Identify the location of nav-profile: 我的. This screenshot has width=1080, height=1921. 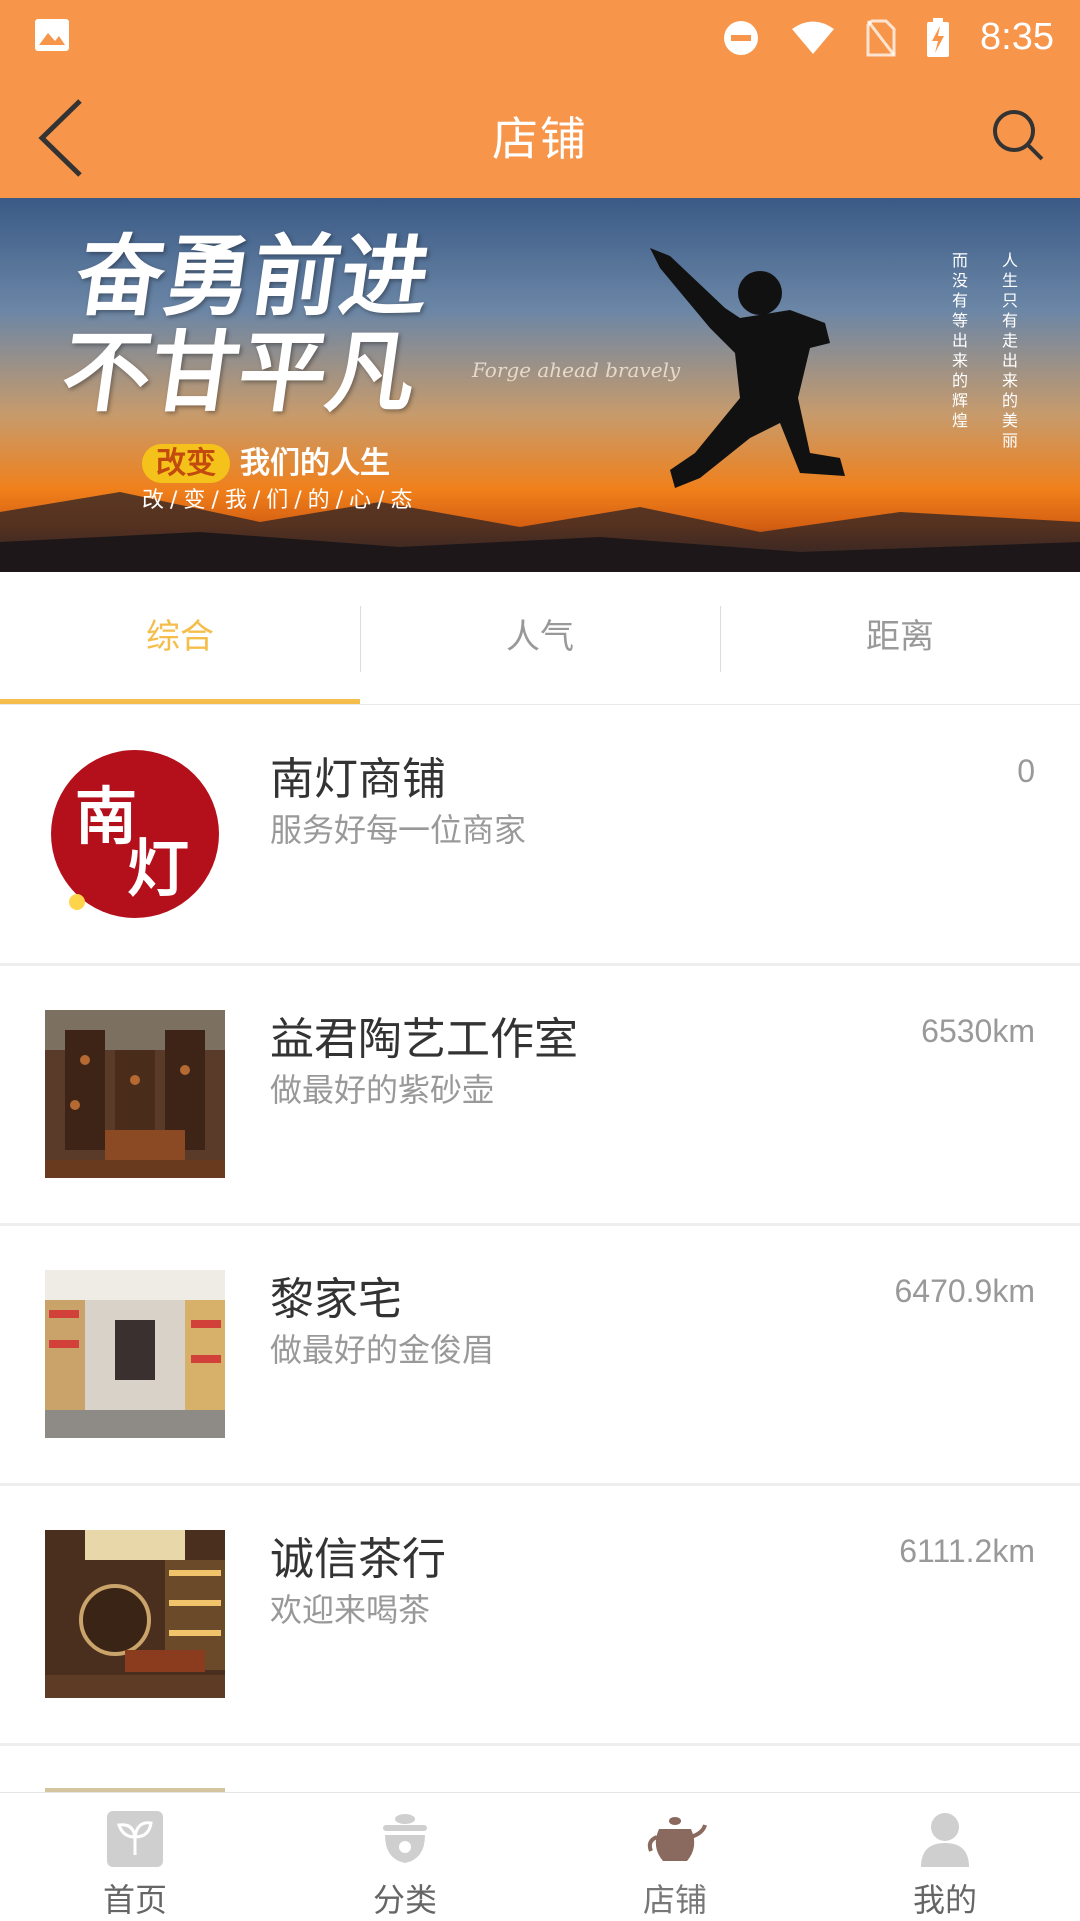
(945, 1857).